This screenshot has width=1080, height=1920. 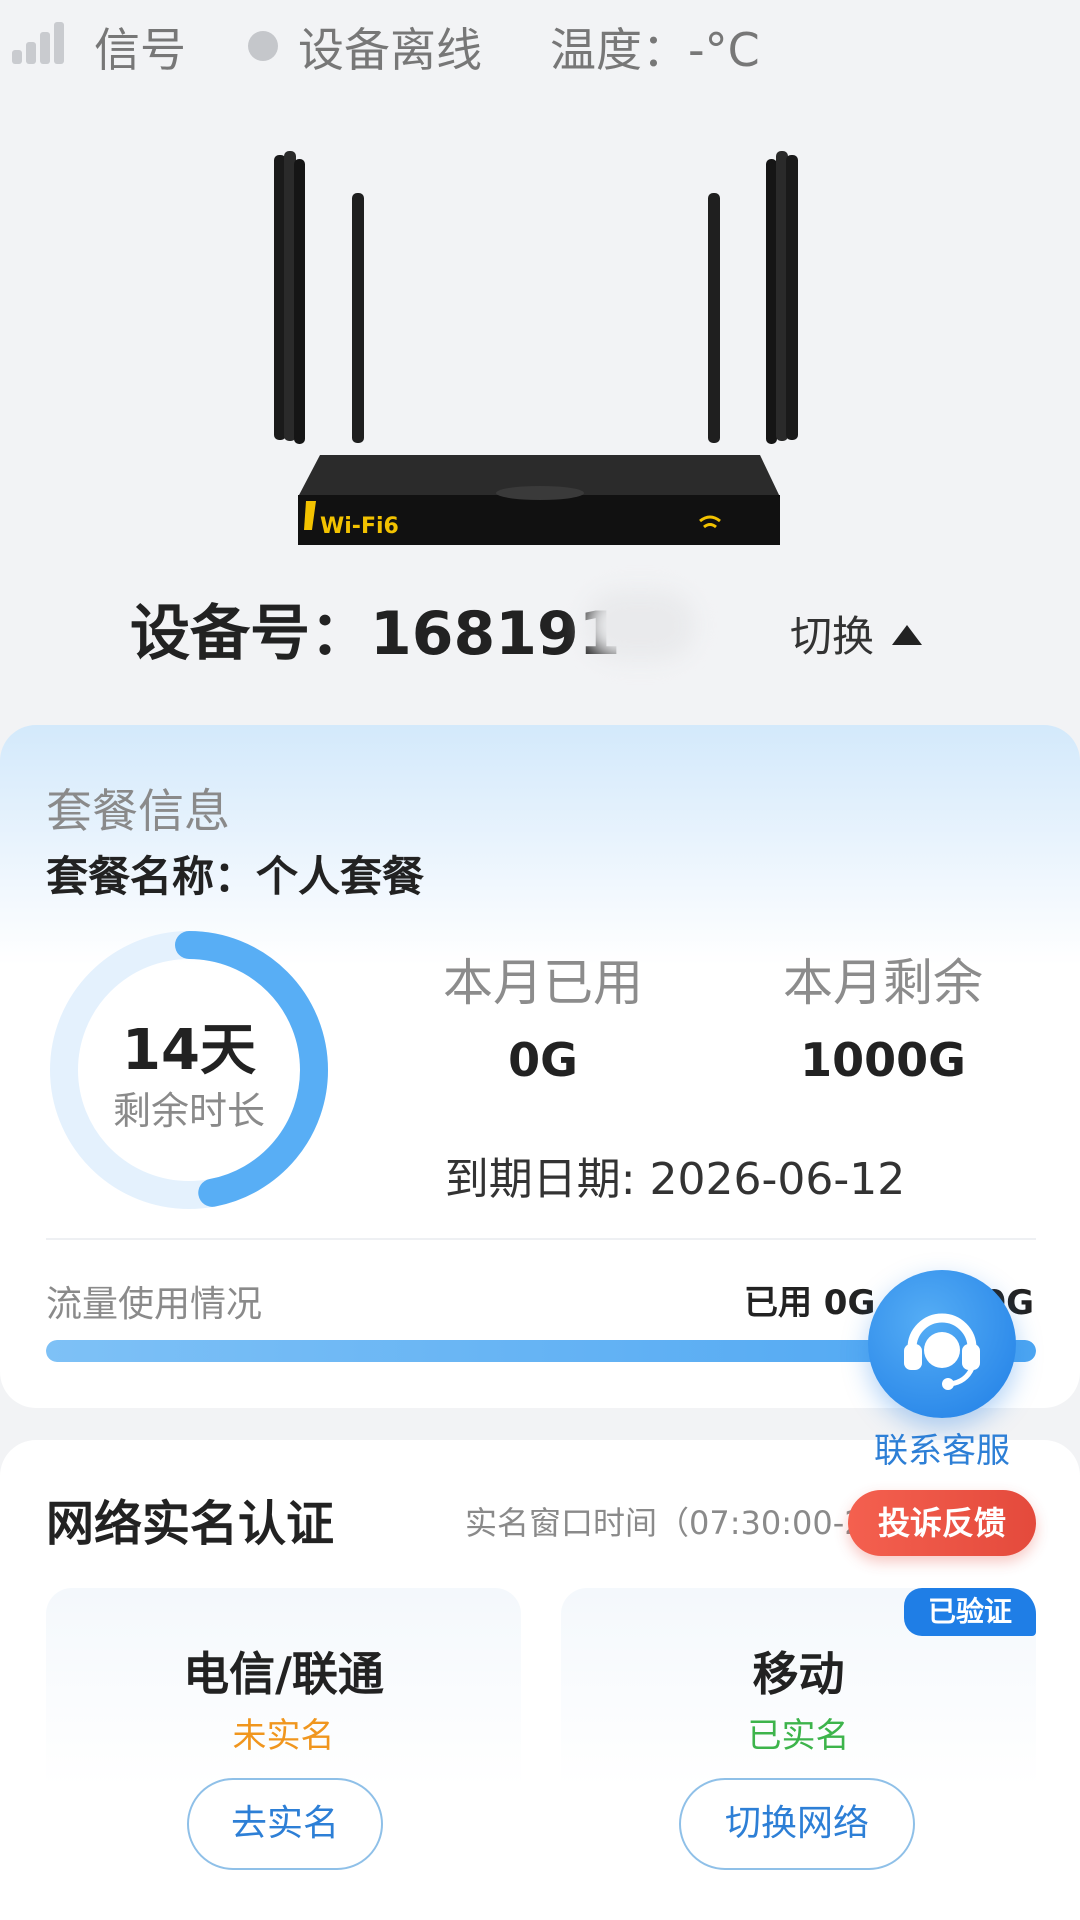 What do you see at coordinates (283, 1736) in the screenshot?
I see `carrier-status: 未实名` at bounding box center [283, 1736].